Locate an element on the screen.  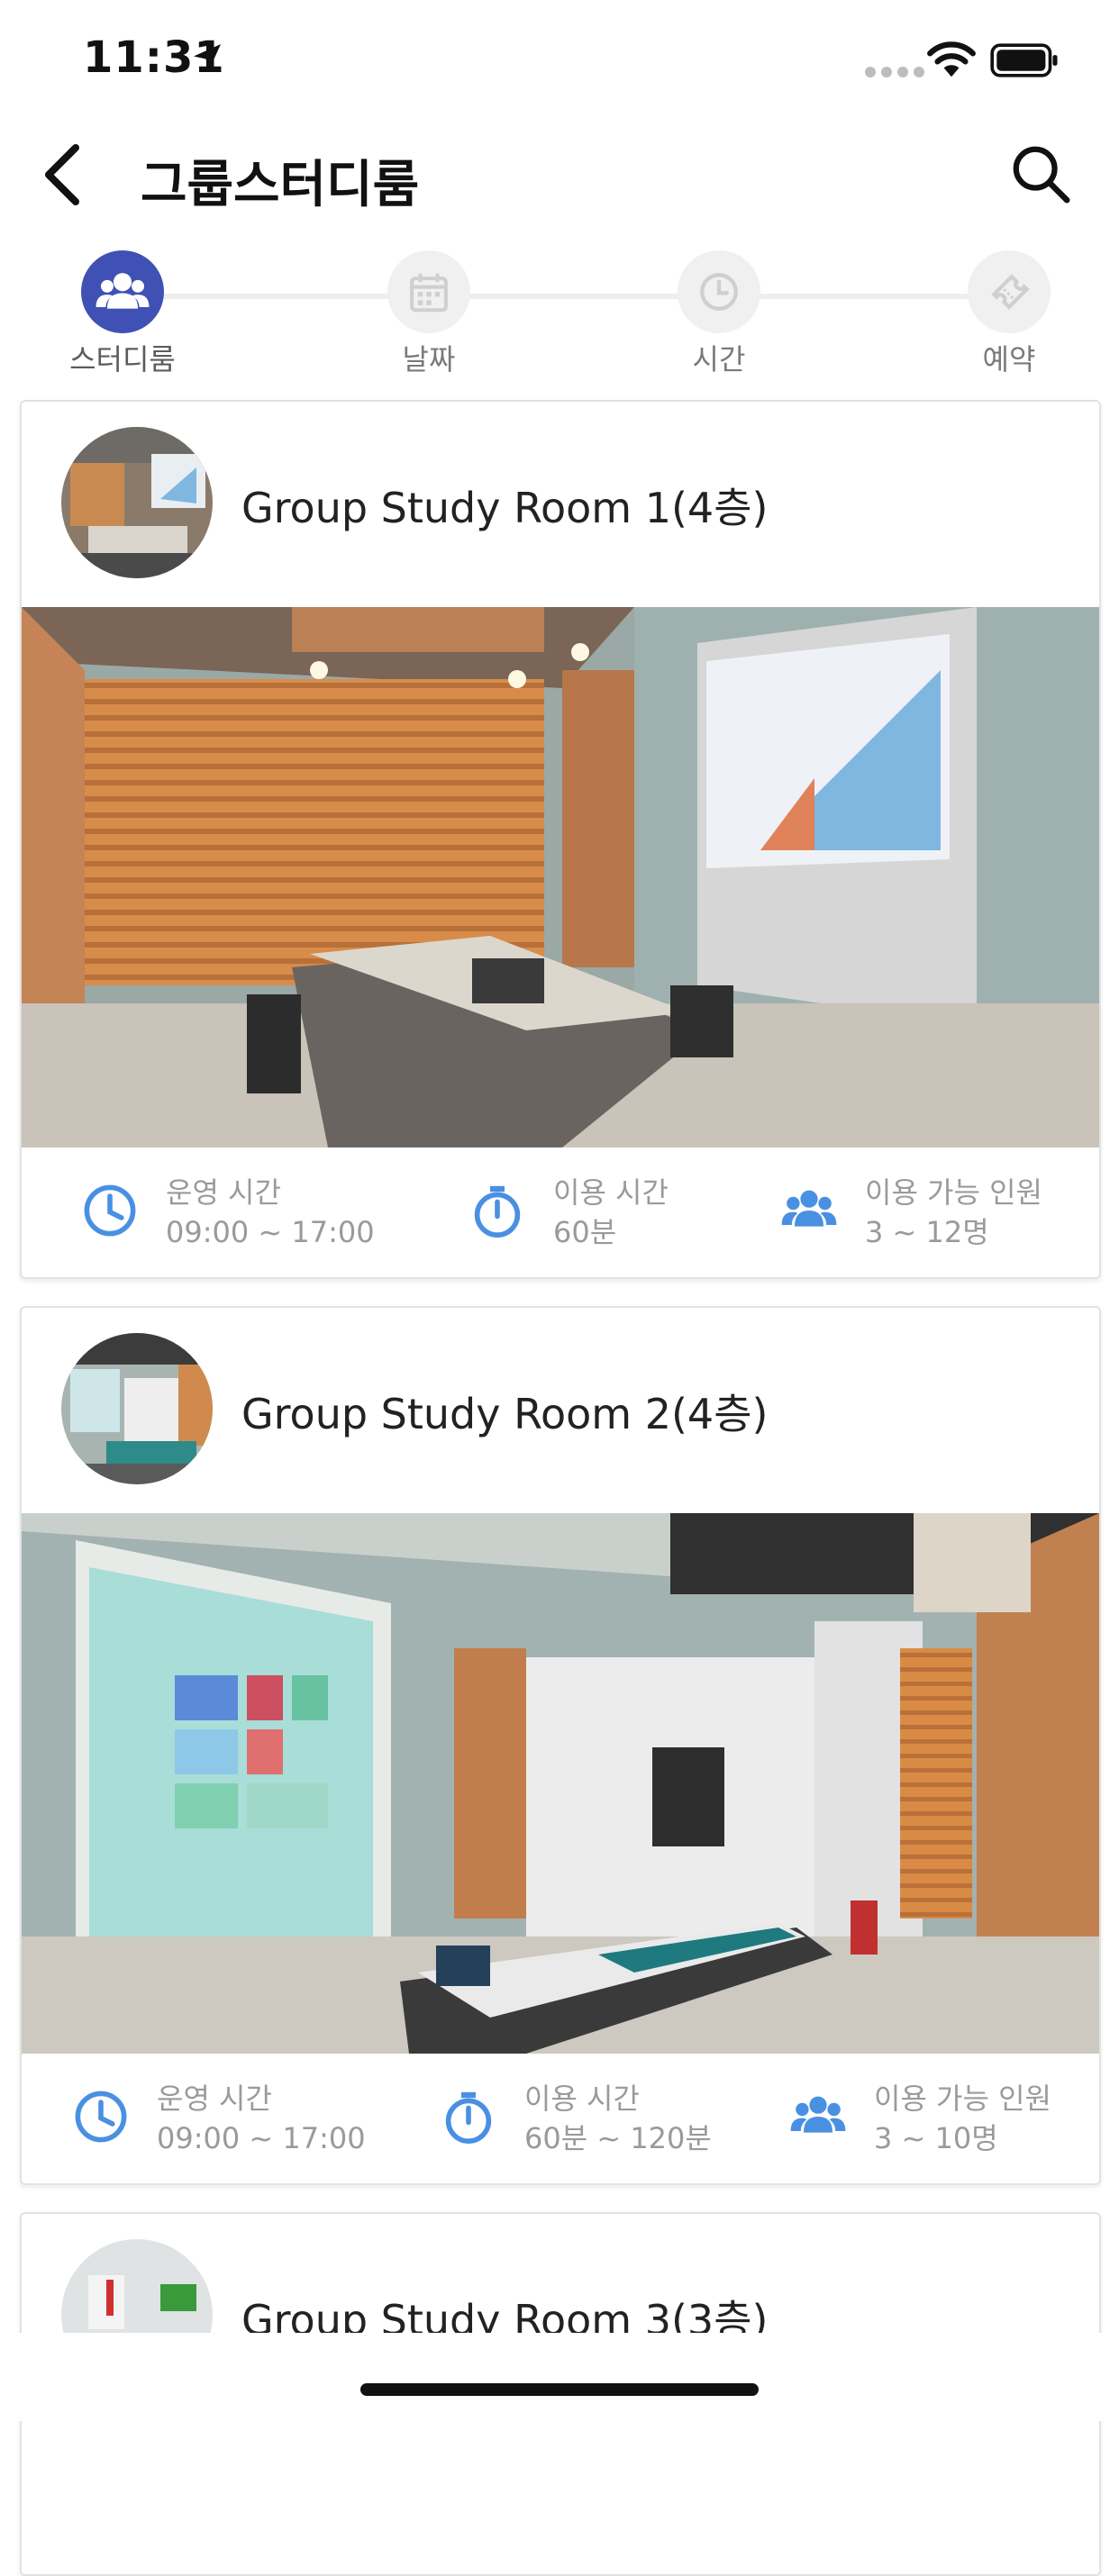
room-name: Group Study Room 2(4층) is located at coordinates (505, 1414).